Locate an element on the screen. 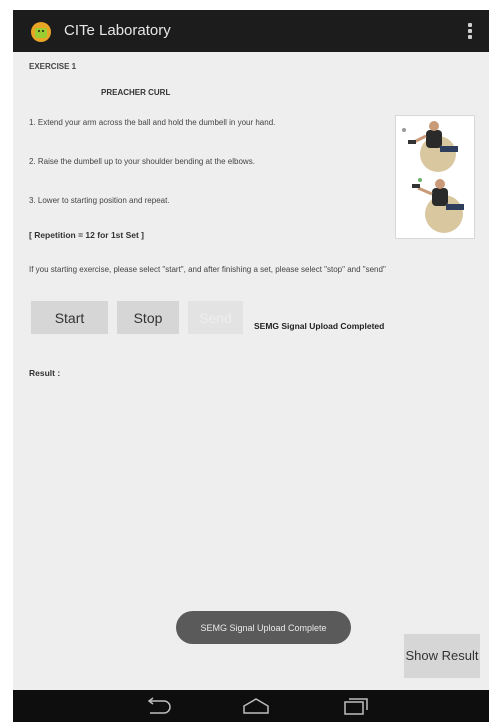 Image resolution: width=491 pixels, height=722 pixels. send-button: Send is located at coordinates (215, 317).